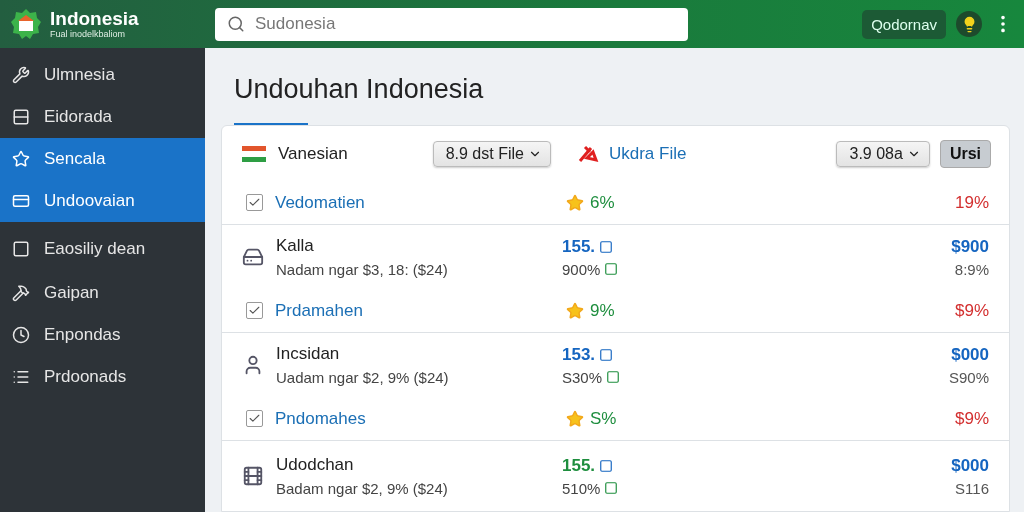  Describe the element at coordinates (602, 202) in the screenshot. I see `percent-value: 6%` at that location.